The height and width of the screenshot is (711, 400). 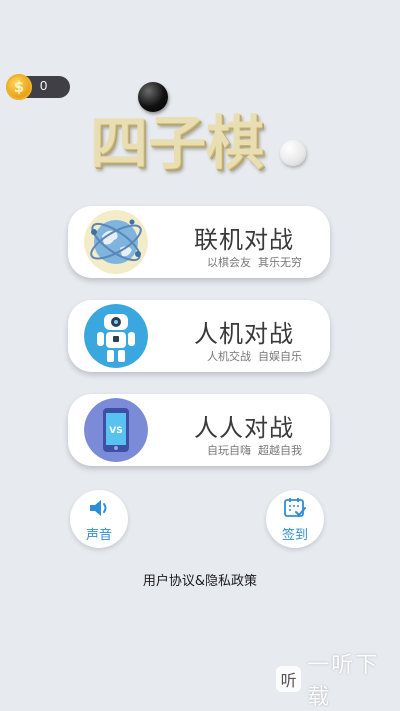 What do you see at coordinates (254, 262) in the screenshot?
I see `online-battle-subtitle: 以棋会友 其乐无穷` at bounding box center [254, 262].